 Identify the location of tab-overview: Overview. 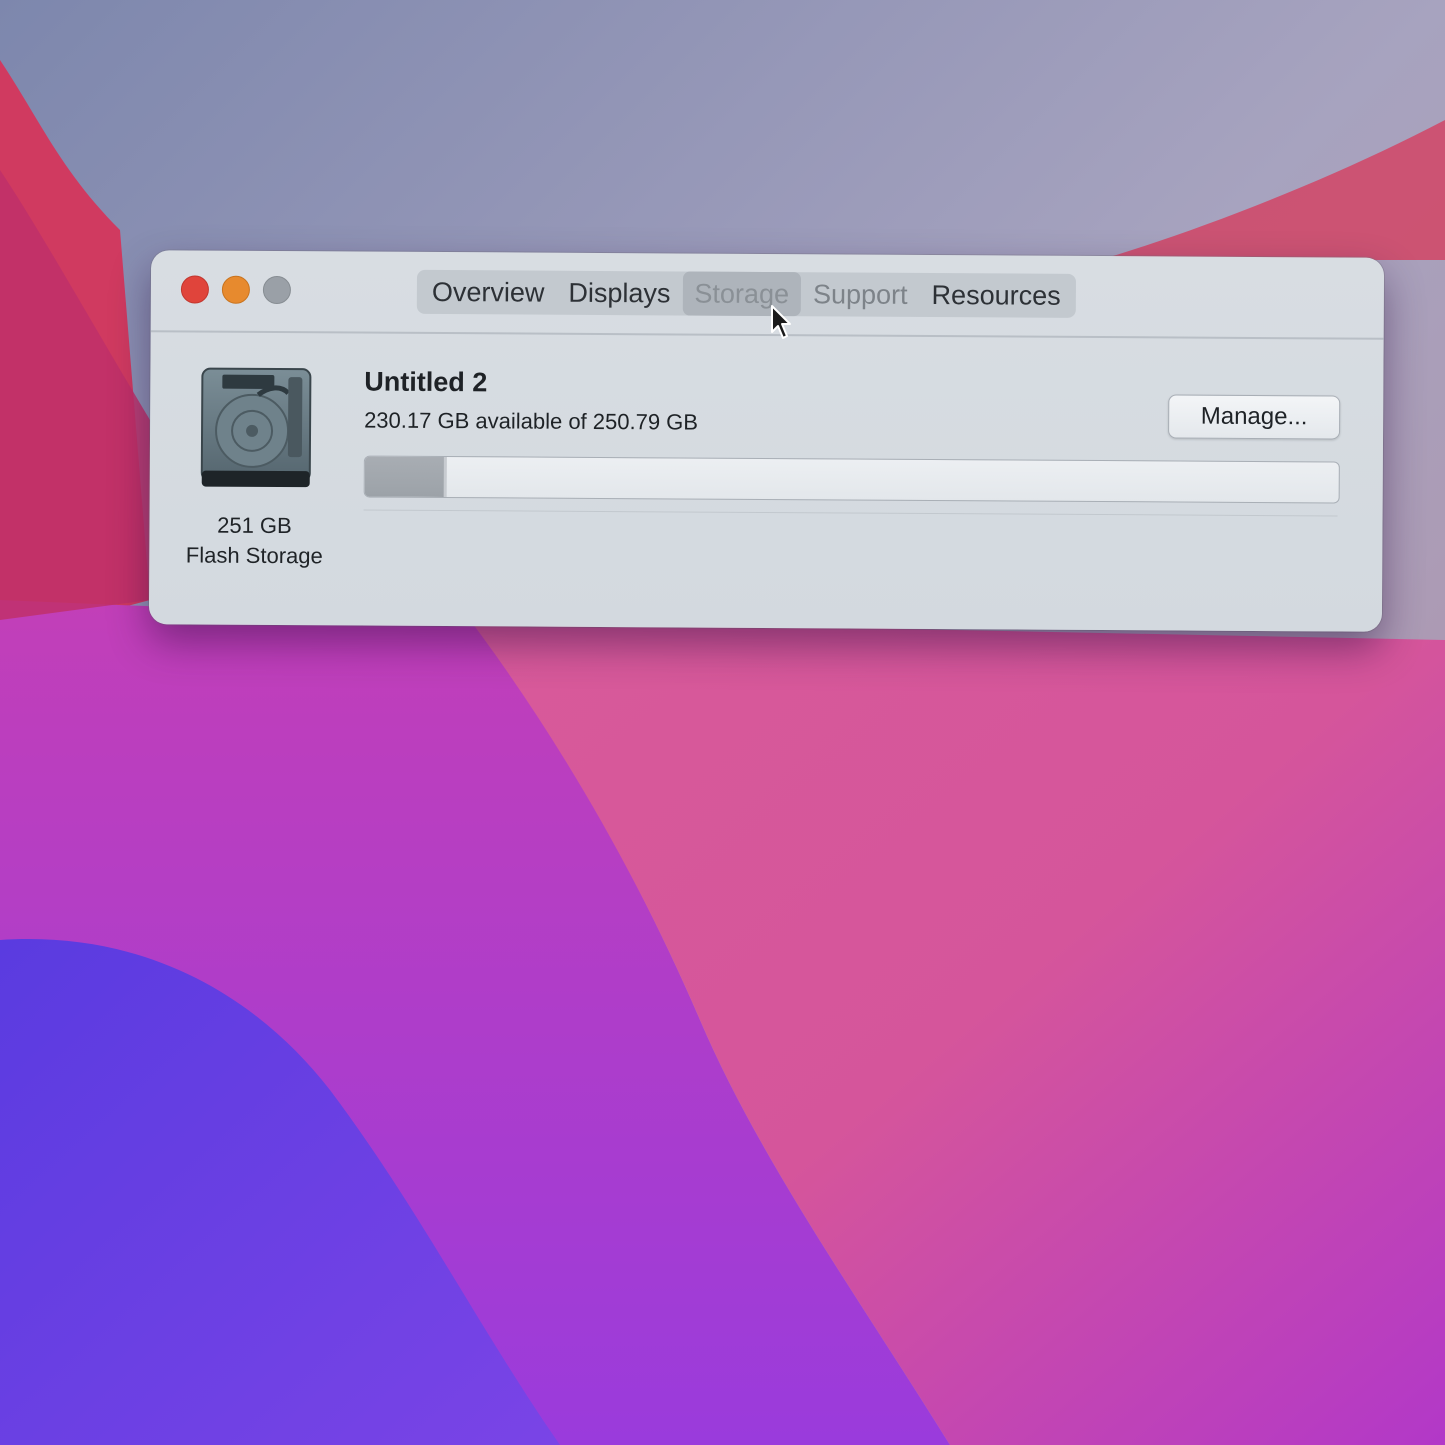
(488, 292).